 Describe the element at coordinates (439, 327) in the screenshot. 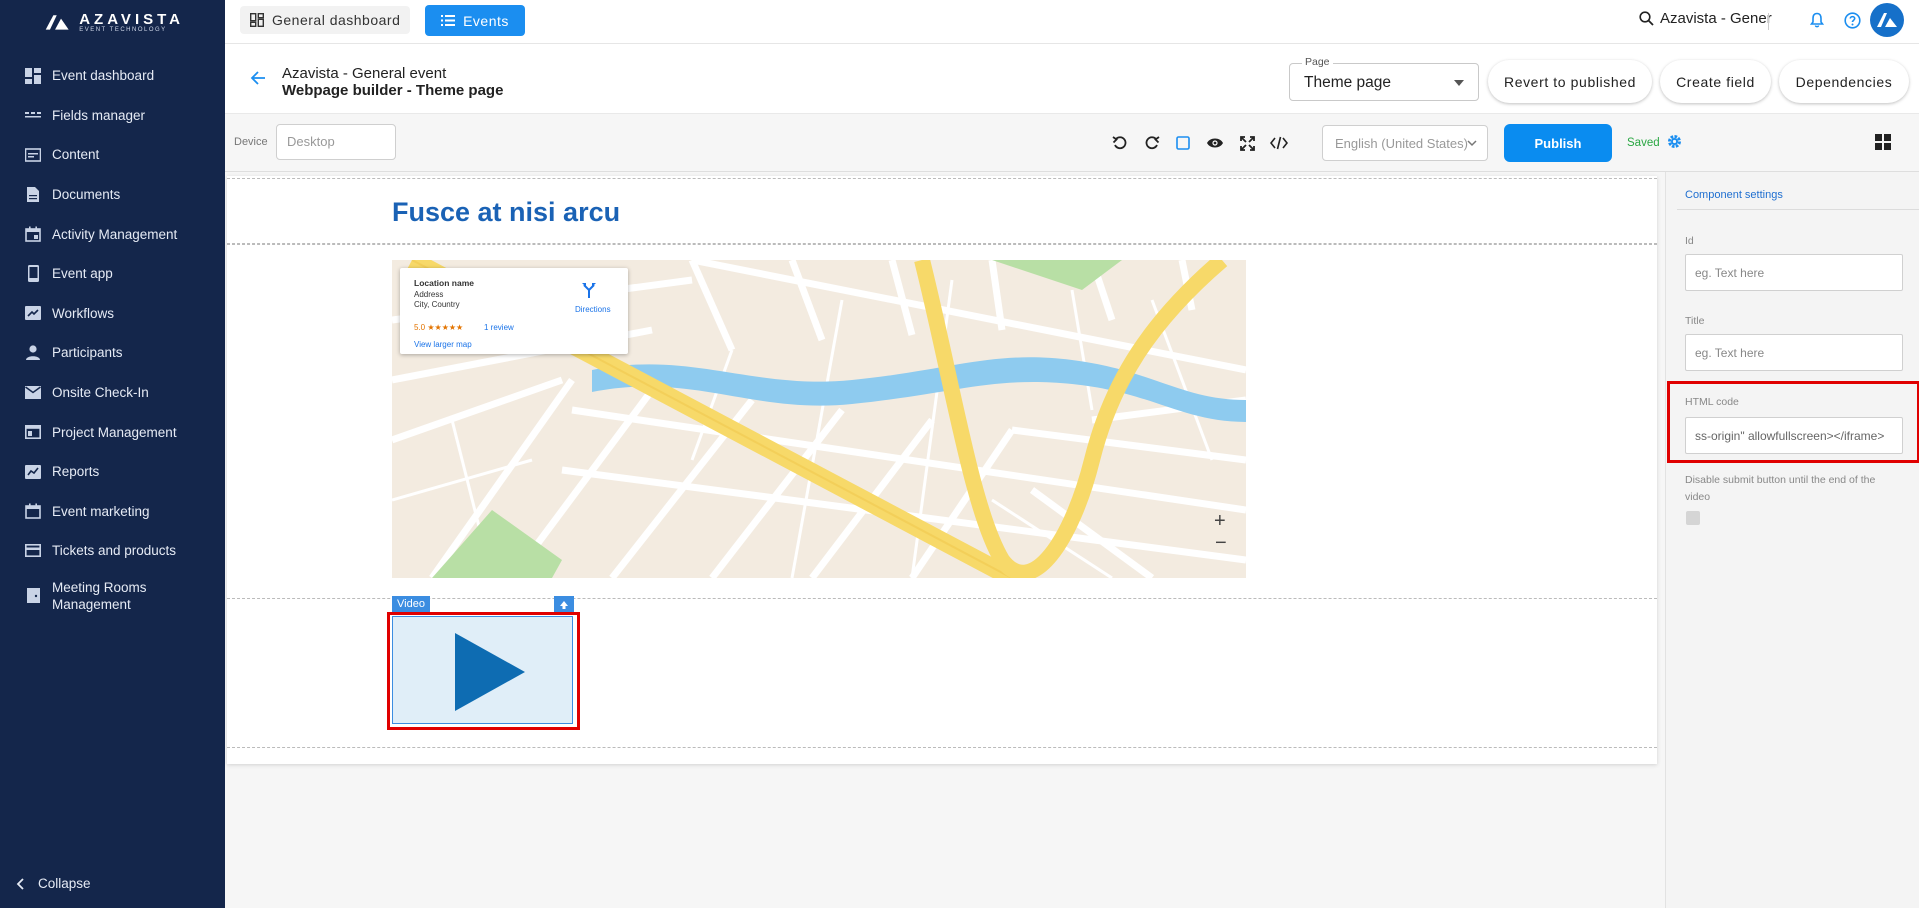

I see `map-rating: 5.0 ★★★★★` at that location.